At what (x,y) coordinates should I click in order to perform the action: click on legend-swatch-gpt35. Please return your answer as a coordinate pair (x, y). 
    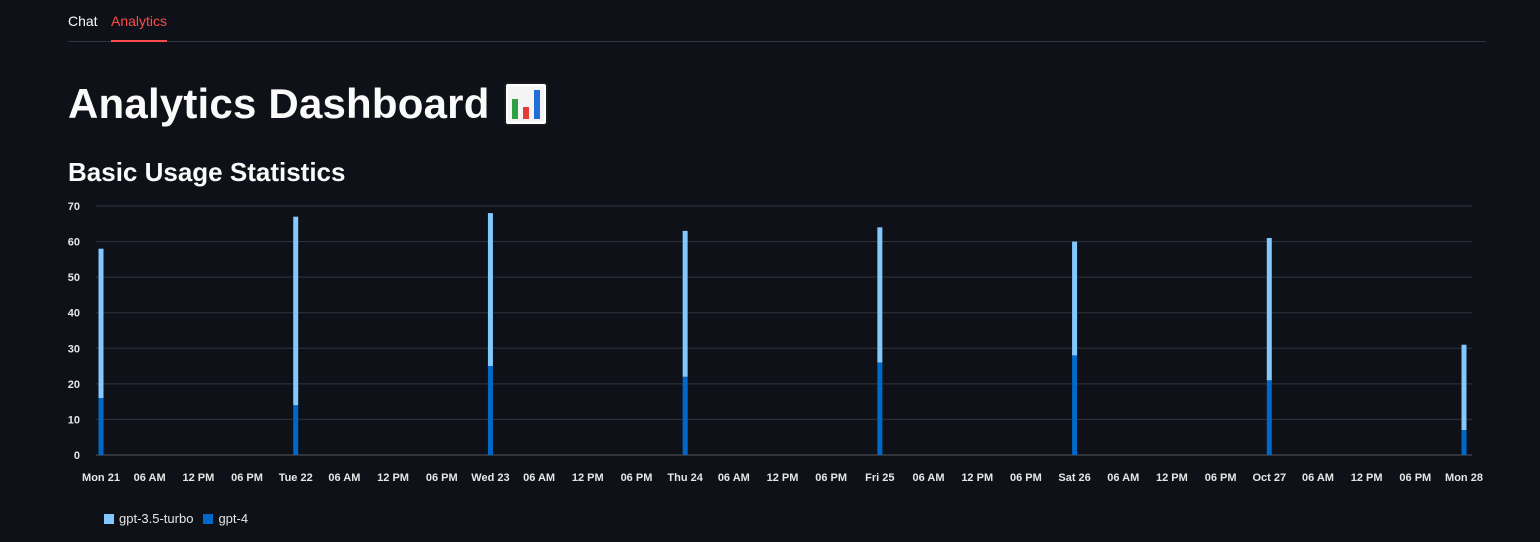
    Looking at the image, I should click on (109, 518).